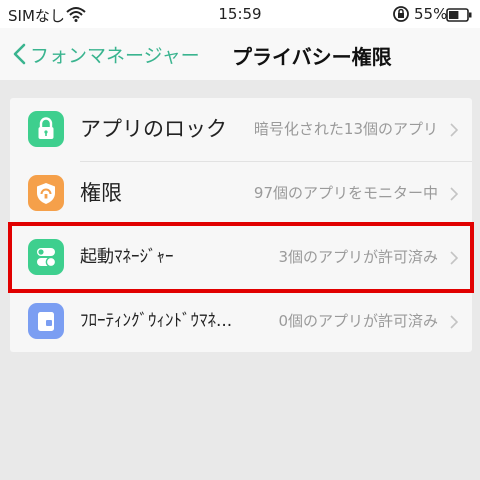 The height and width of the screenshot is (480, 480). I want to click on battery-percent: 55%, so click(431, 14).